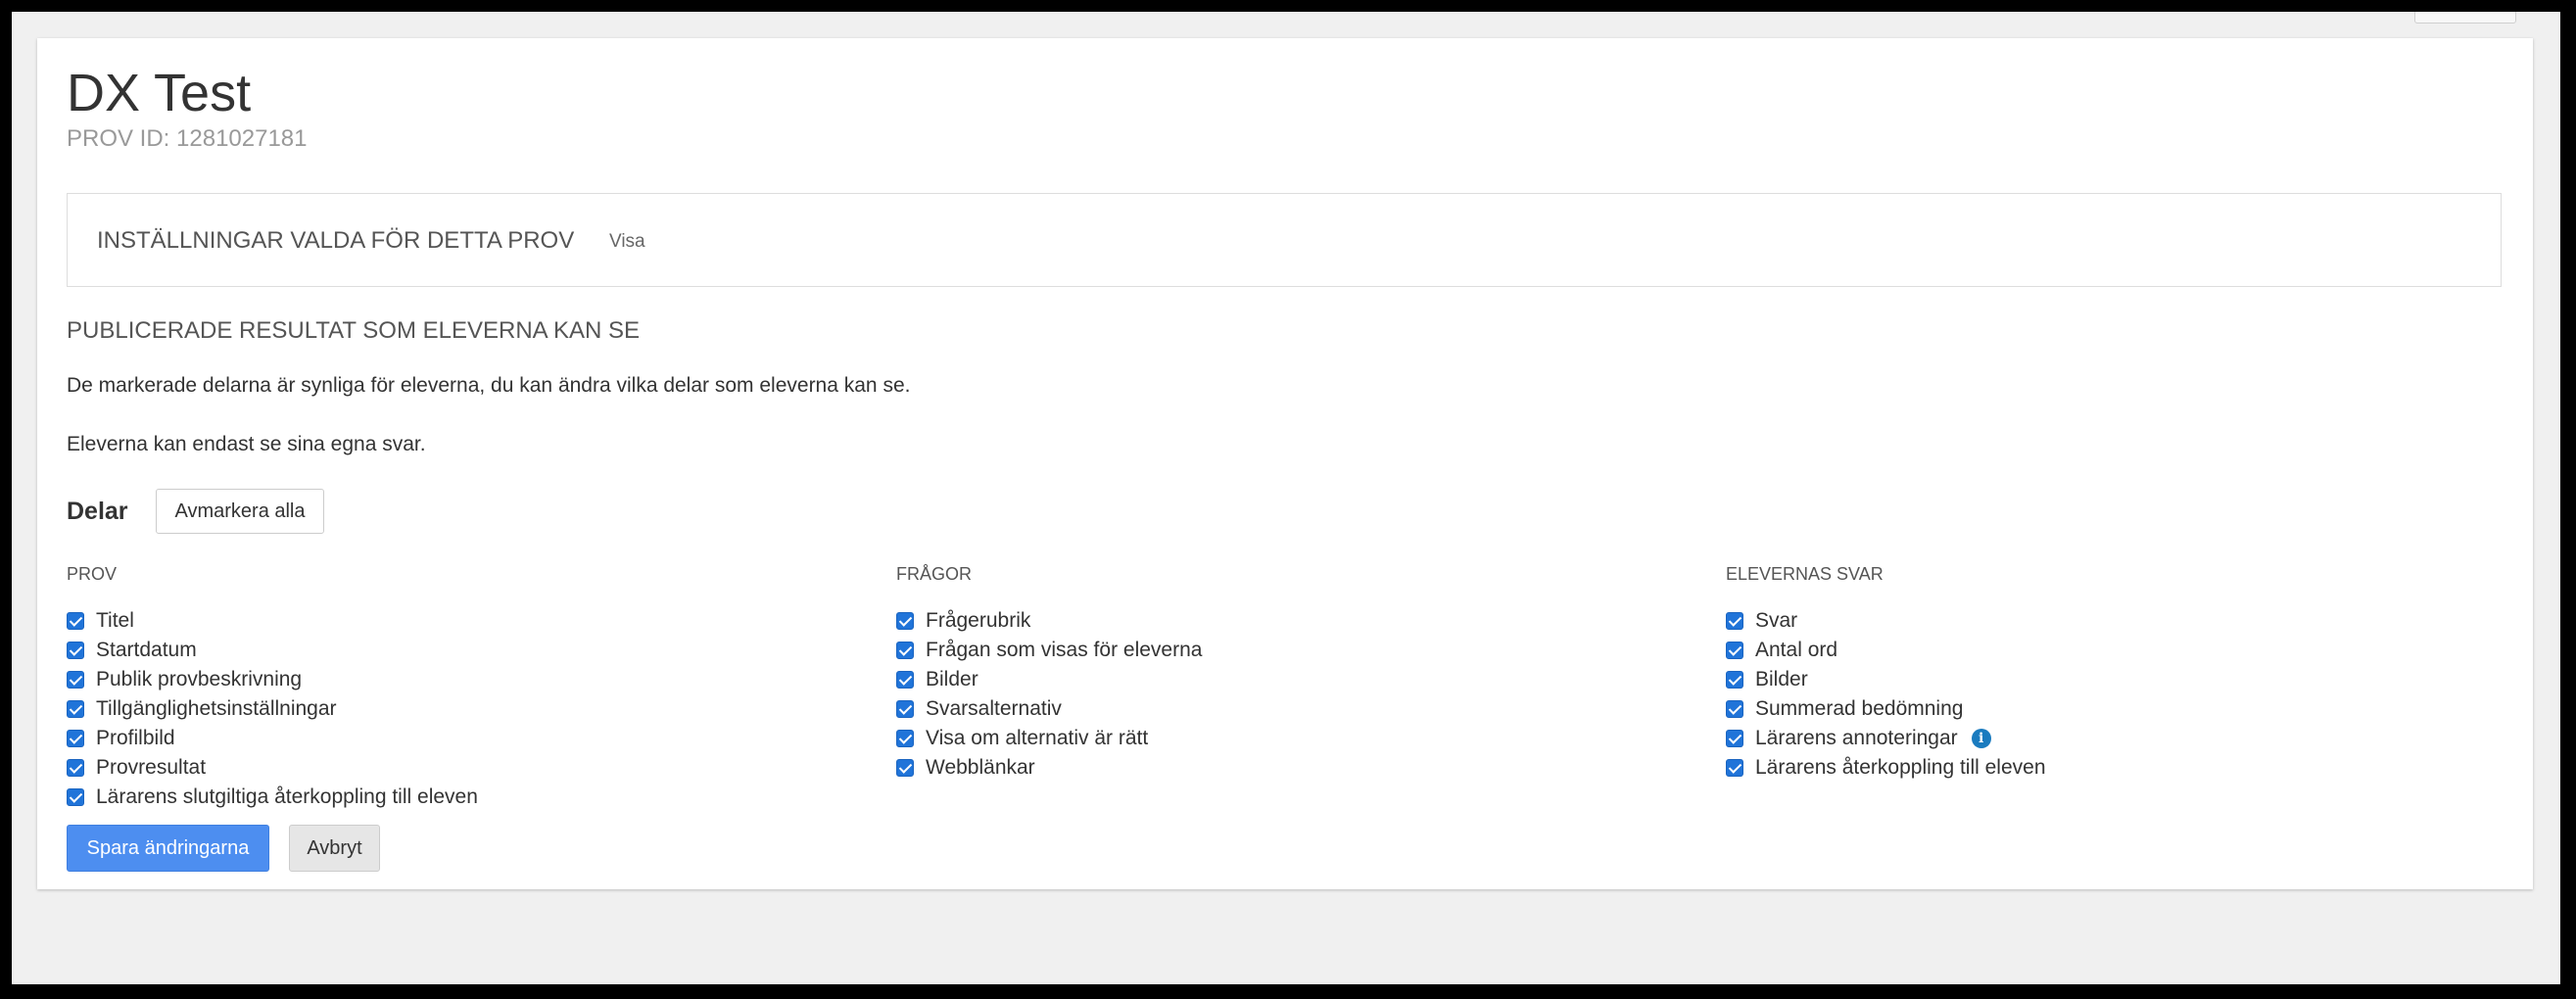 Image resolution: width=2576 pixels, height=999 pixels. Describe the element at coordinates (980, 768) in the screenshot. I see `check-item-label: Webblänkar` at that location.